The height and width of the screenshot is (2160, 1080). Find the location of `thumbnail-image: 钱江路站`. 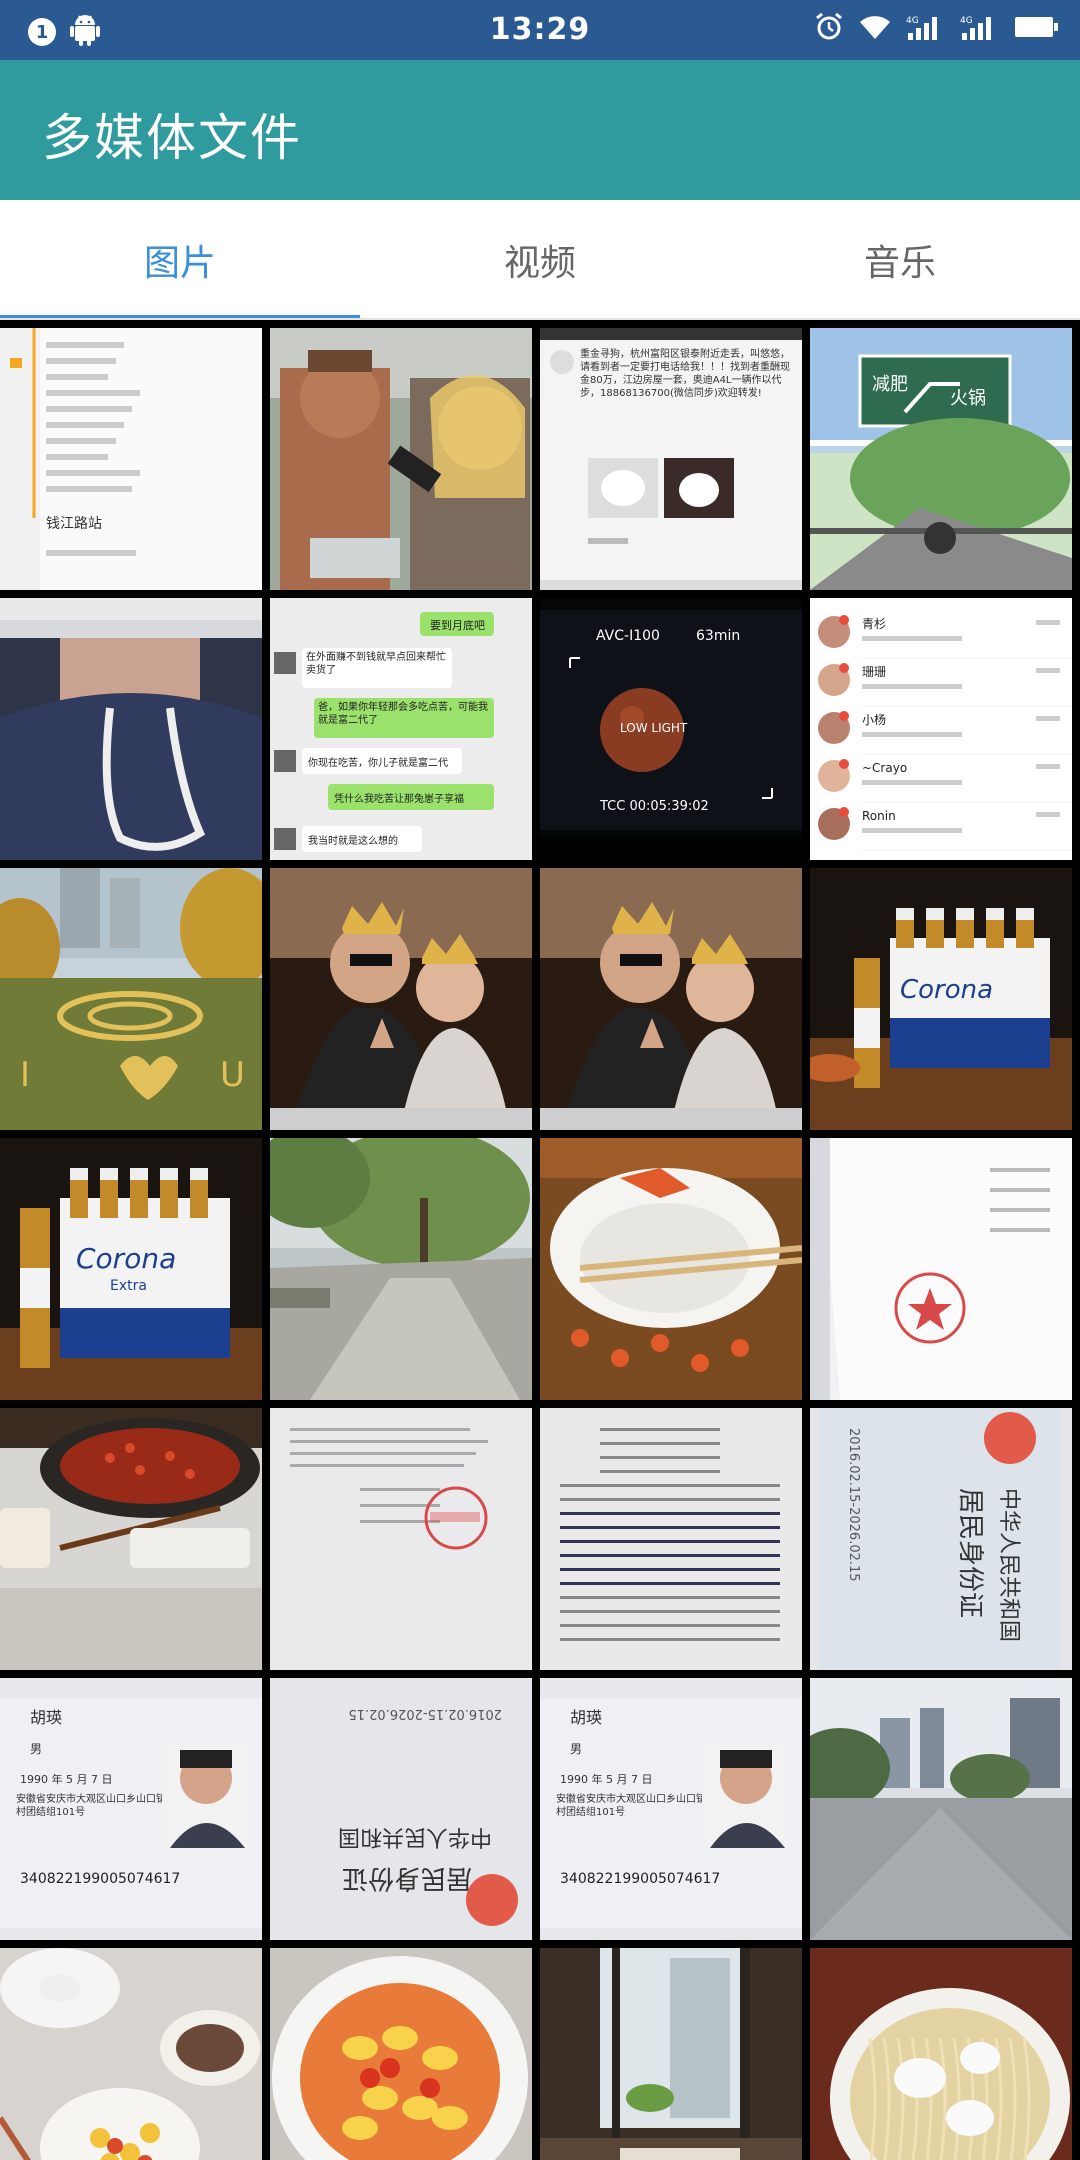

thumbnail-image: 钱江路站 is located at coordinates (131, 459).